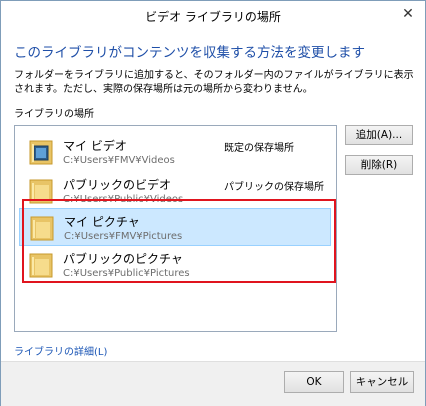 Image resolution: width=426 pixels, height=406 pixels. Describe the element at coordinates (189, 53) in the screenshot. I see `dialog-heading: このライブラリがコンテンツを収集する方法を変更します` at that location.